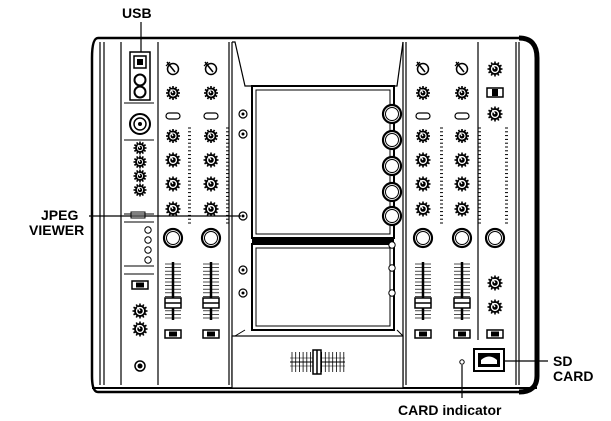  Describe the element at coordinates (573, 376) in the screenshot. I see `sd-card-callout-line2: CARD` at that location.